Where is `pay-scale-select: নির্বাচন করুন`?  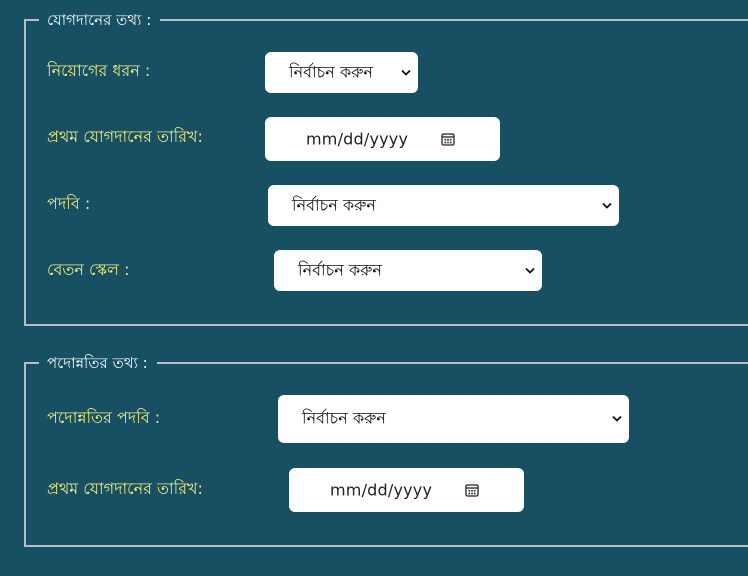
pay-scale-select: নির্বাচন করুন is located at coordinates (408, 270).